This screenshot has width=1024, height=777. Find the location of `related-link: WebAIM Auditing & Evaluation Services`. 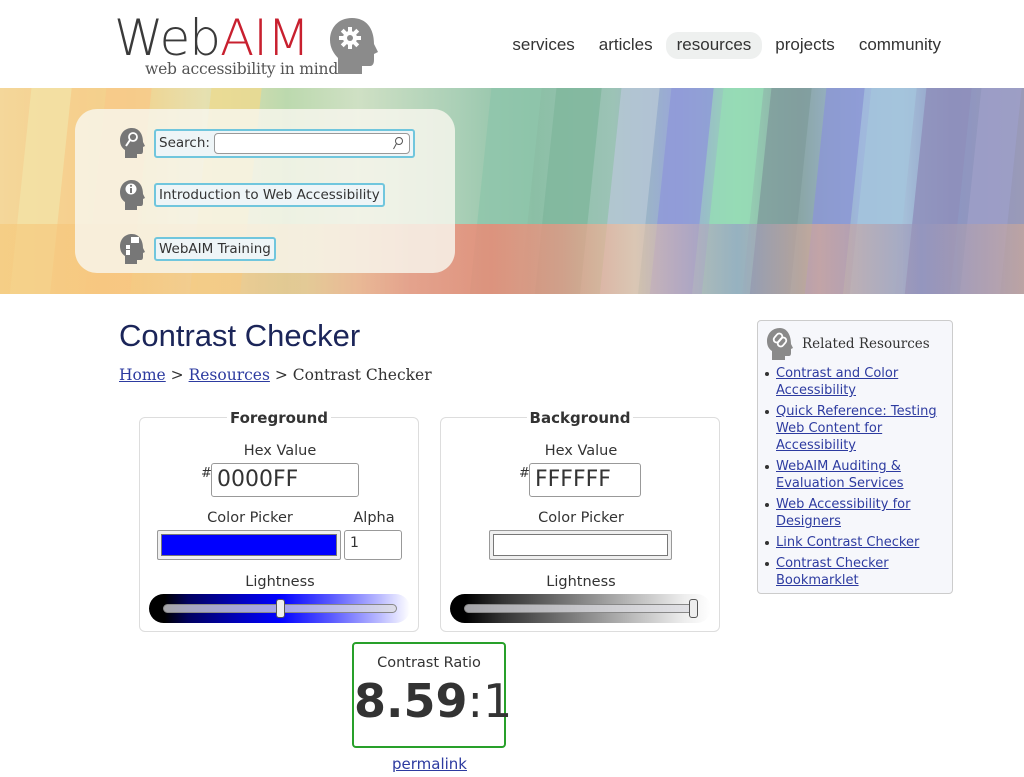

related-link: WebAIM Auditing & Evaluation Services is located at coordinates (840, 475).